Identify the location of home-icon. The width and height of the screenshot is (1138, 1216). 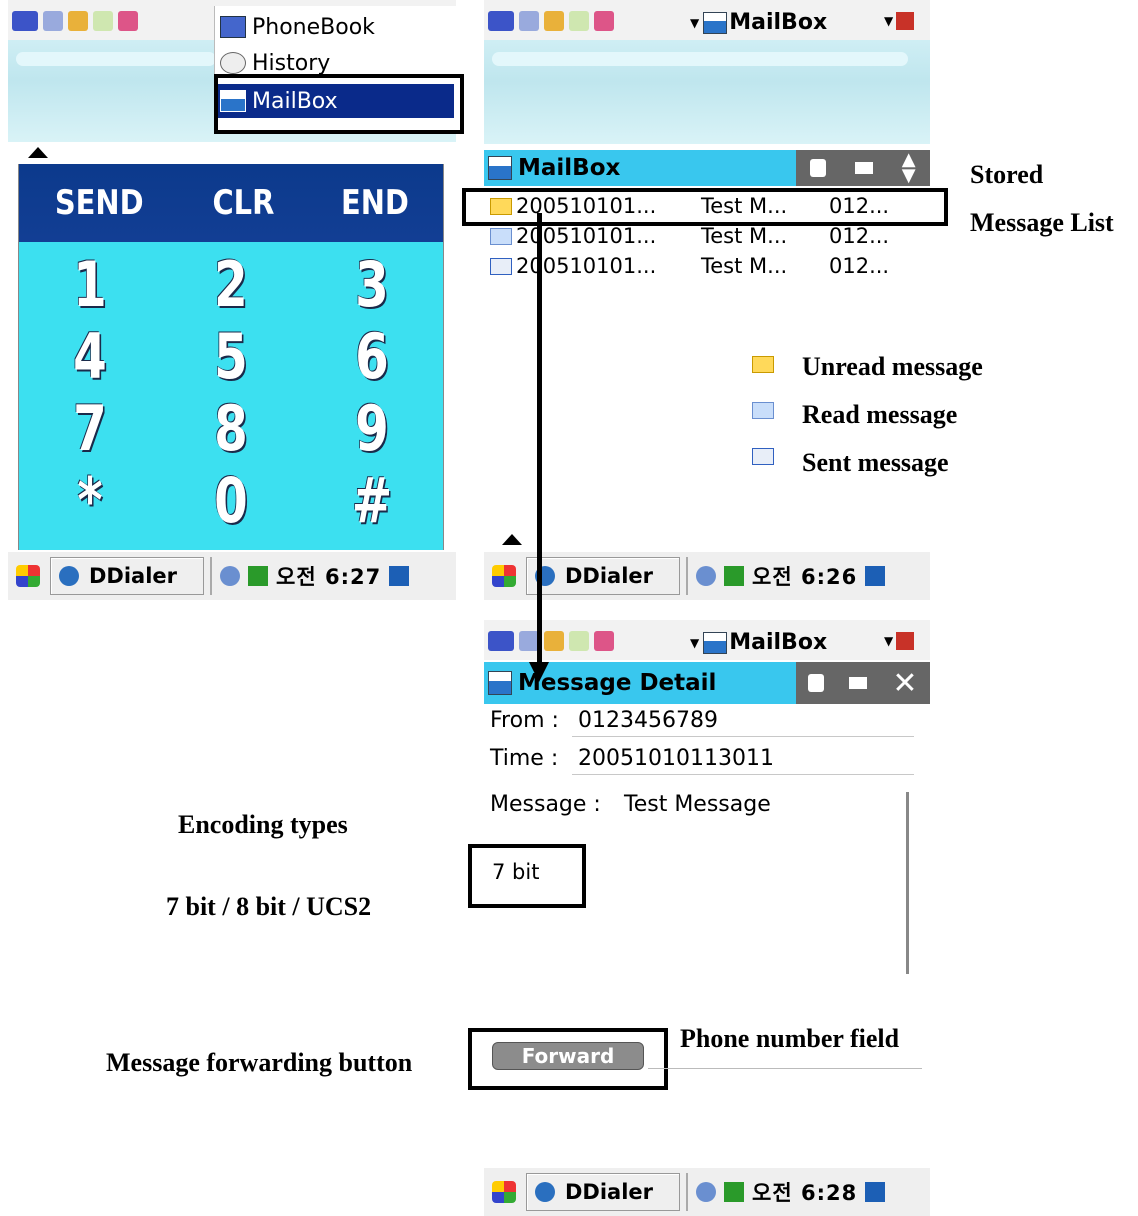
(905, 641).